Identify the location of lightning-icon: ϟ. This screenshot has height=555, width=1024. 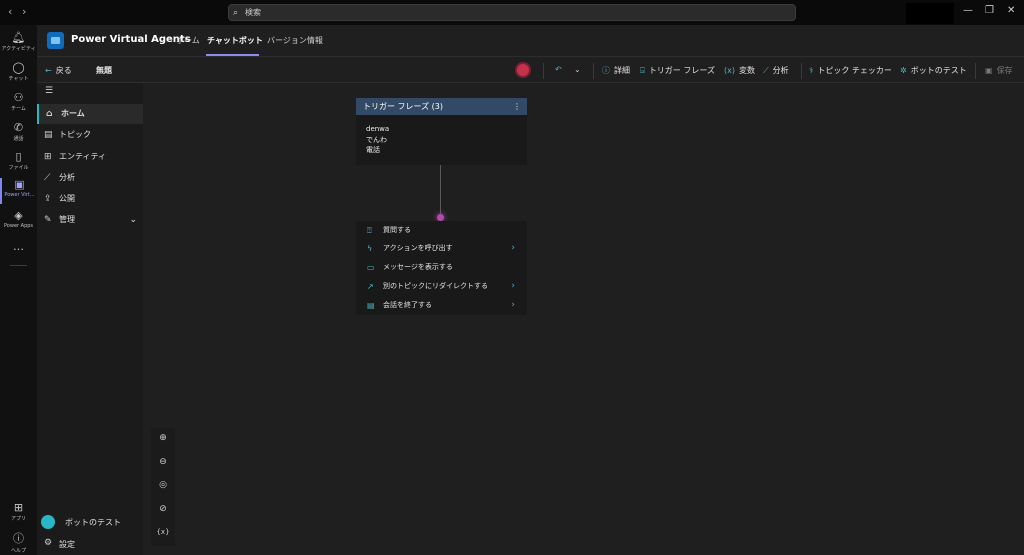
(370, 248).